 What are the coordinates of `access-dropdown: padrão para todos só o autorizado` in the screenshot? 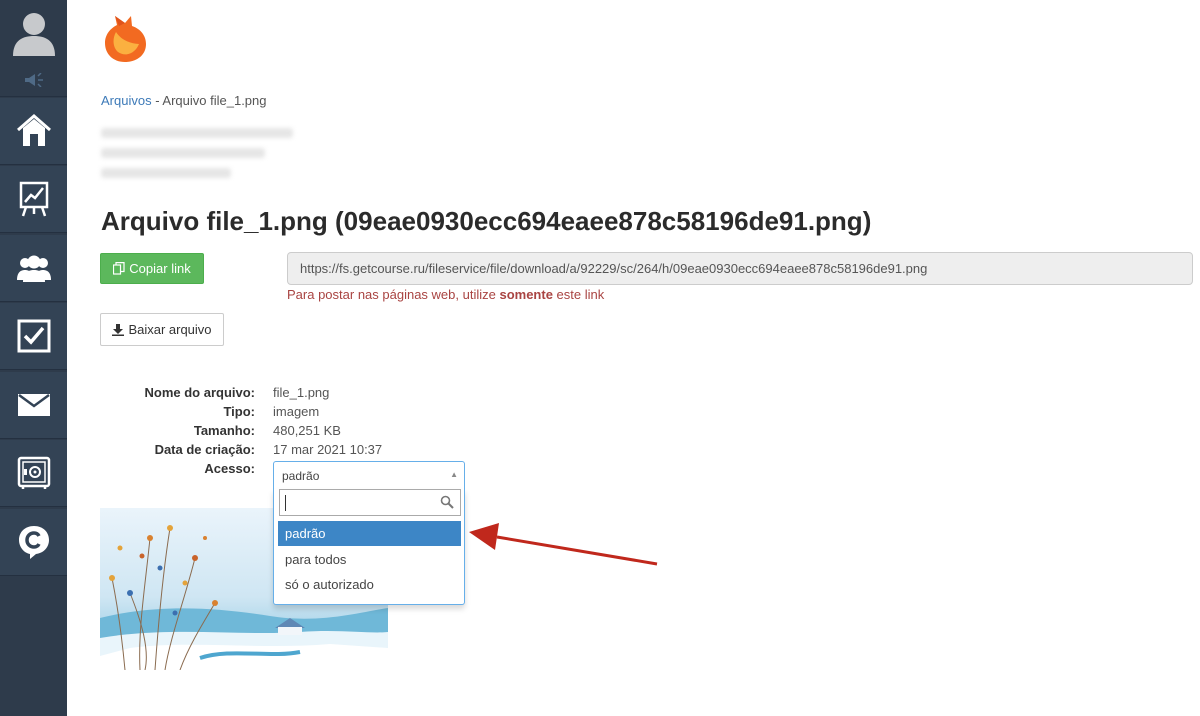 It's located at (369, 547).